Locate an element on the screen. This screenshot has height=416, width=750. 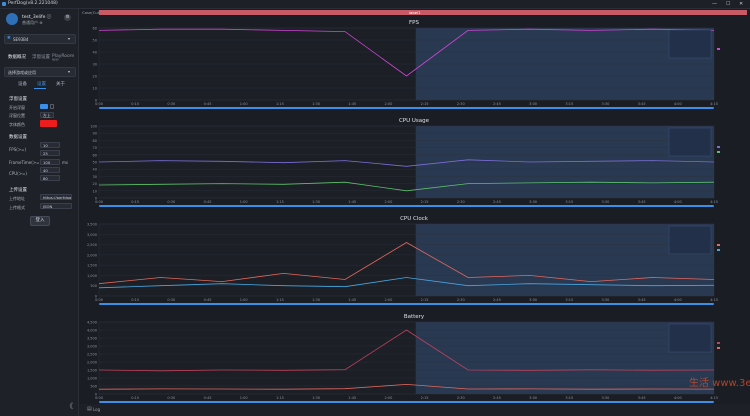
subtab-indicator is located at coordinates (40, 88).